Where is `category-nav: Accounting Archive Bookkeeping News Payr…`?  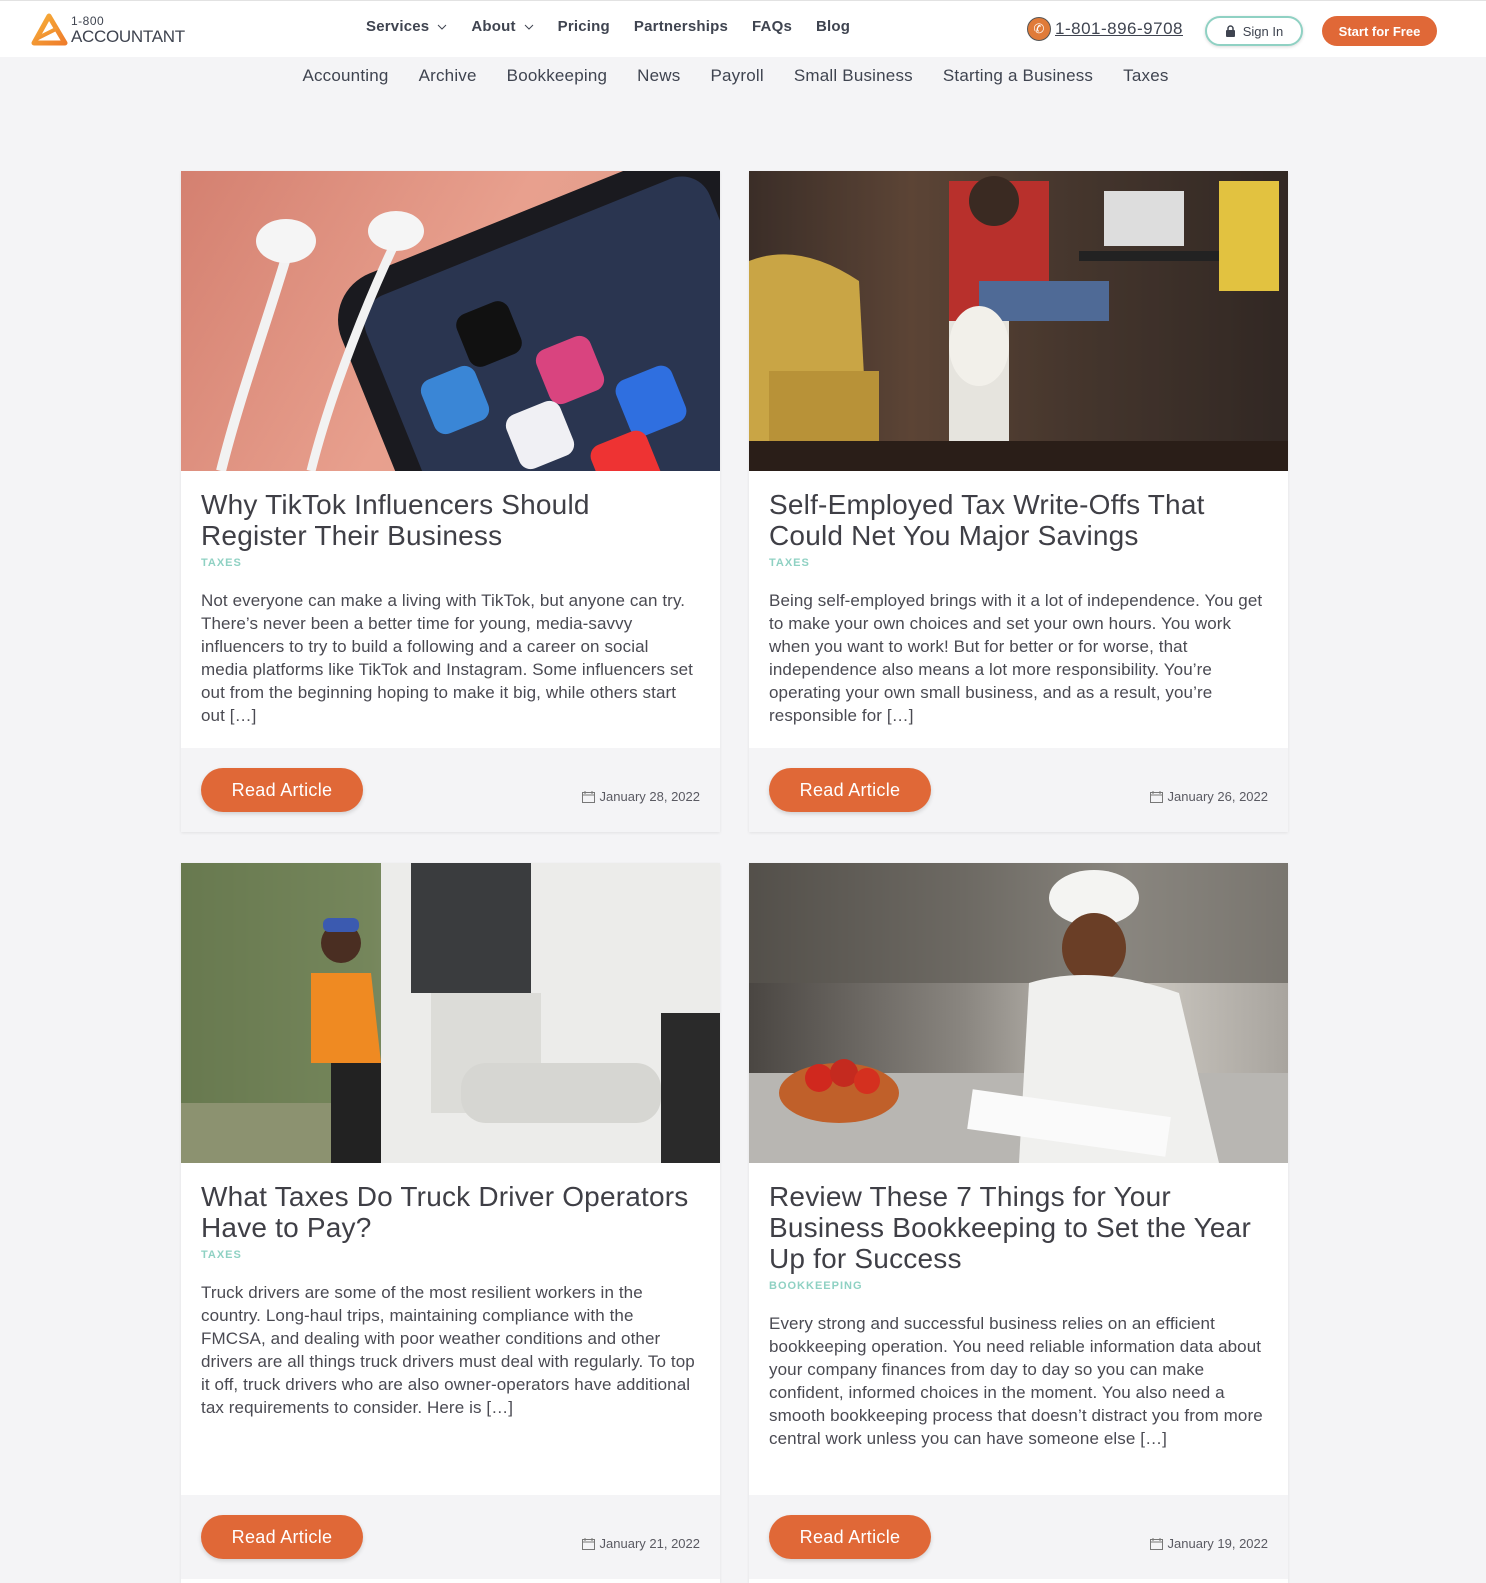
category-nav: Accounting Archive Bookkeeping News Payr… is located at coordinates (743, 76).